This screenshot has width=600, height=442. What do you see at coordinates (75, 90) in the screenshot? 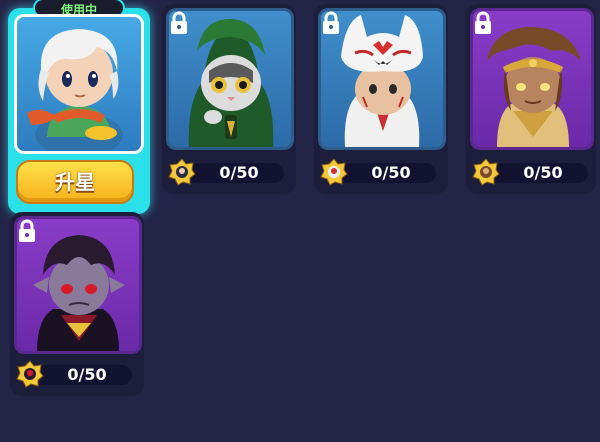
I see `white-hair-hero-image` at bounding box center [75, 90].